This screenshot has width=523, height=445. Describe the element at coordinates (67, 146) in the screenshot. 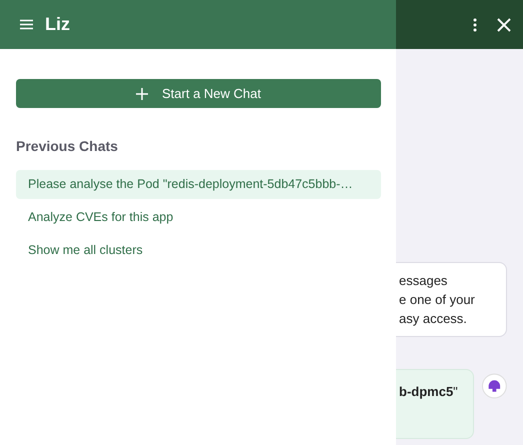

I see `section-title: Previous Chats` at that location.